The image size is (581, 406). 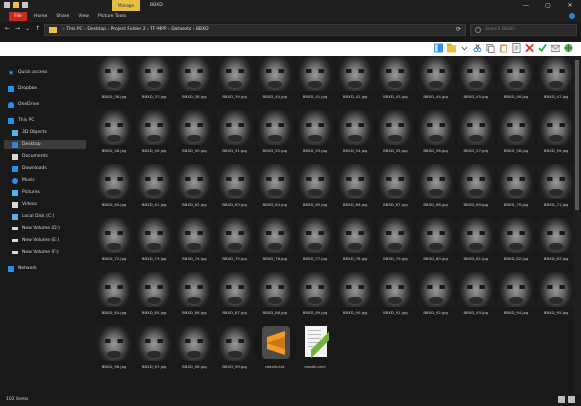 What do you see at coordinates (355, 293) in the screenshot?
I see `file-item: BBXD_90.jpg` at bounding box center [355, 293].